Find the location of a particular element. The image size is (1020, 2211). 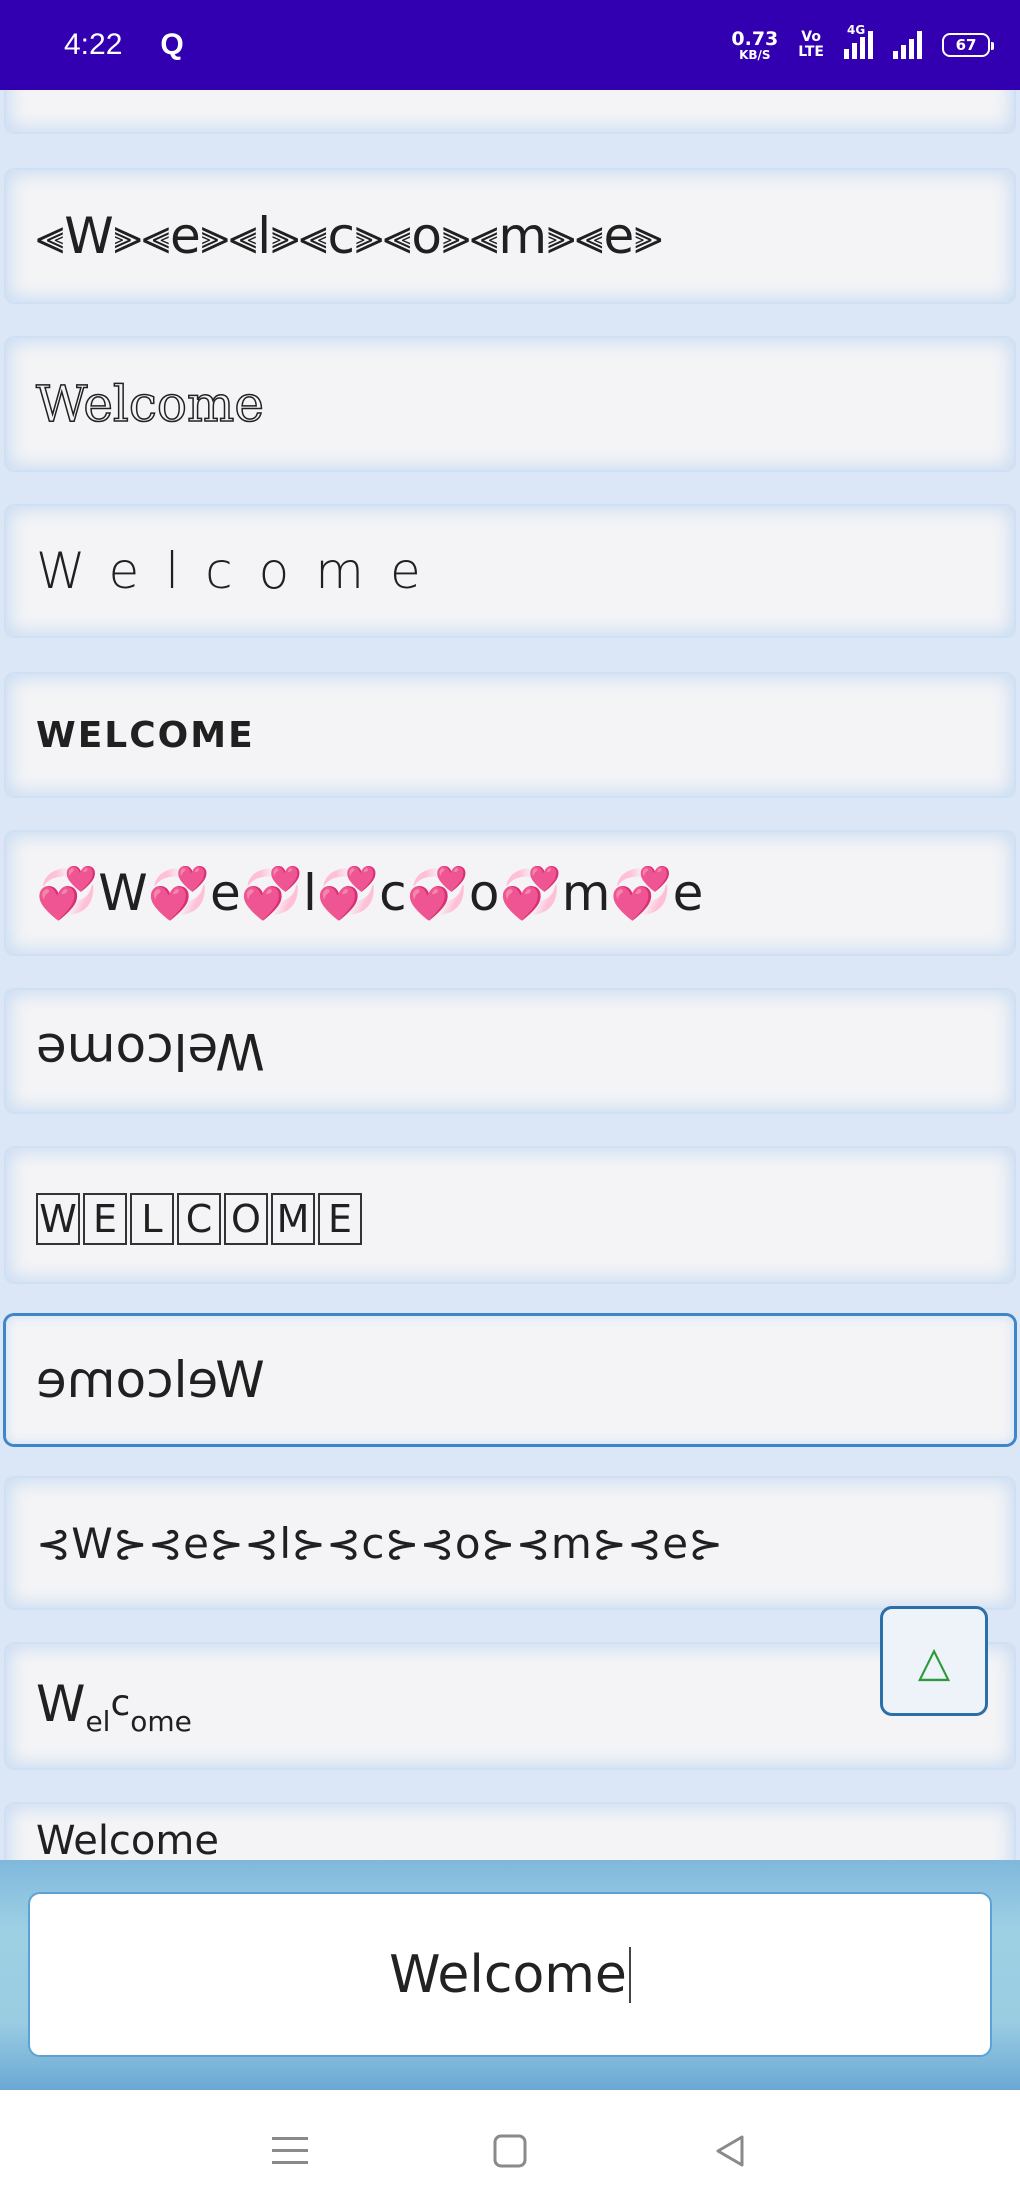

input-value: Welcome is located at coordinates (508, 1974).